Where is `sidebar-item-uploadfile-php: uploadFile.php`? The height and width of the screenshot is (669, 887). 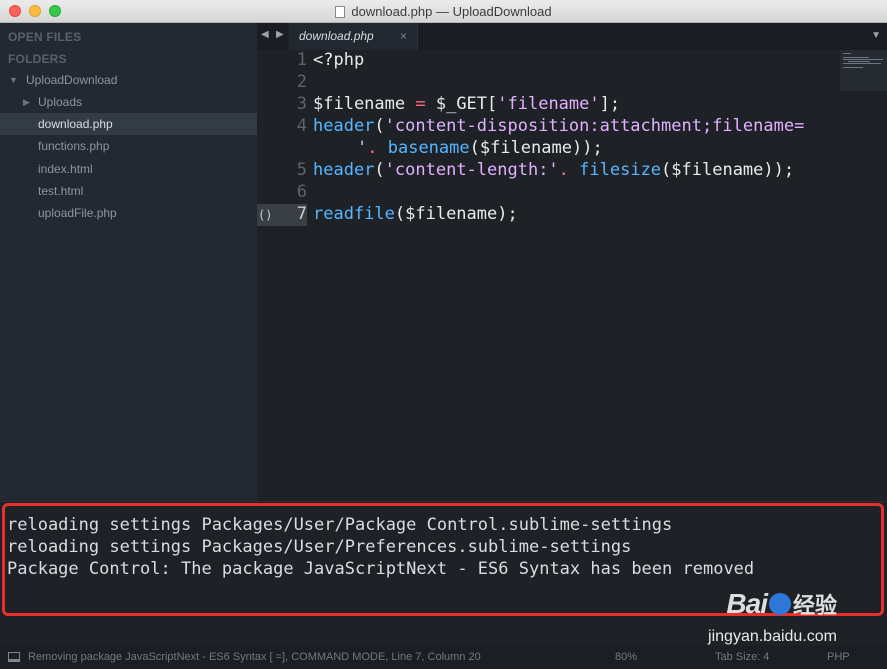
sidebar-item-uploadfile-php: uploadFile.php is located at coordinates (128, 213).